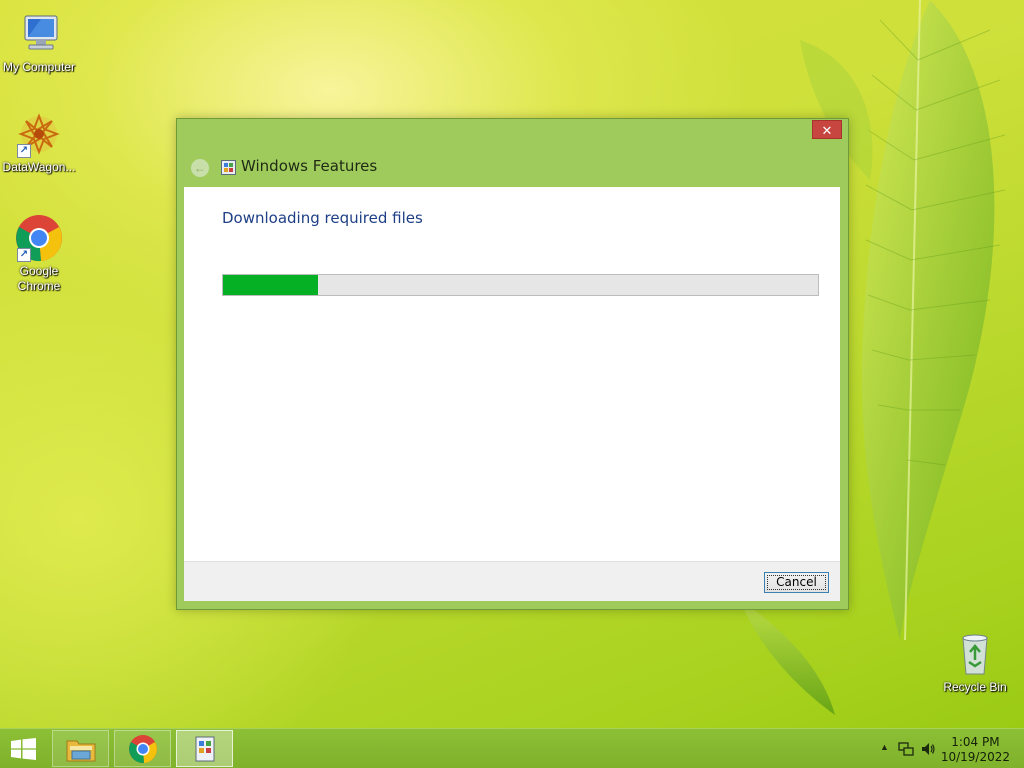 This screenshot has height=768, width=1024. What do you see at coordinates (39, 278) in the screenshot?
I see `desktop-icon-label: Google Chrome` at bounding box center [39, 278].